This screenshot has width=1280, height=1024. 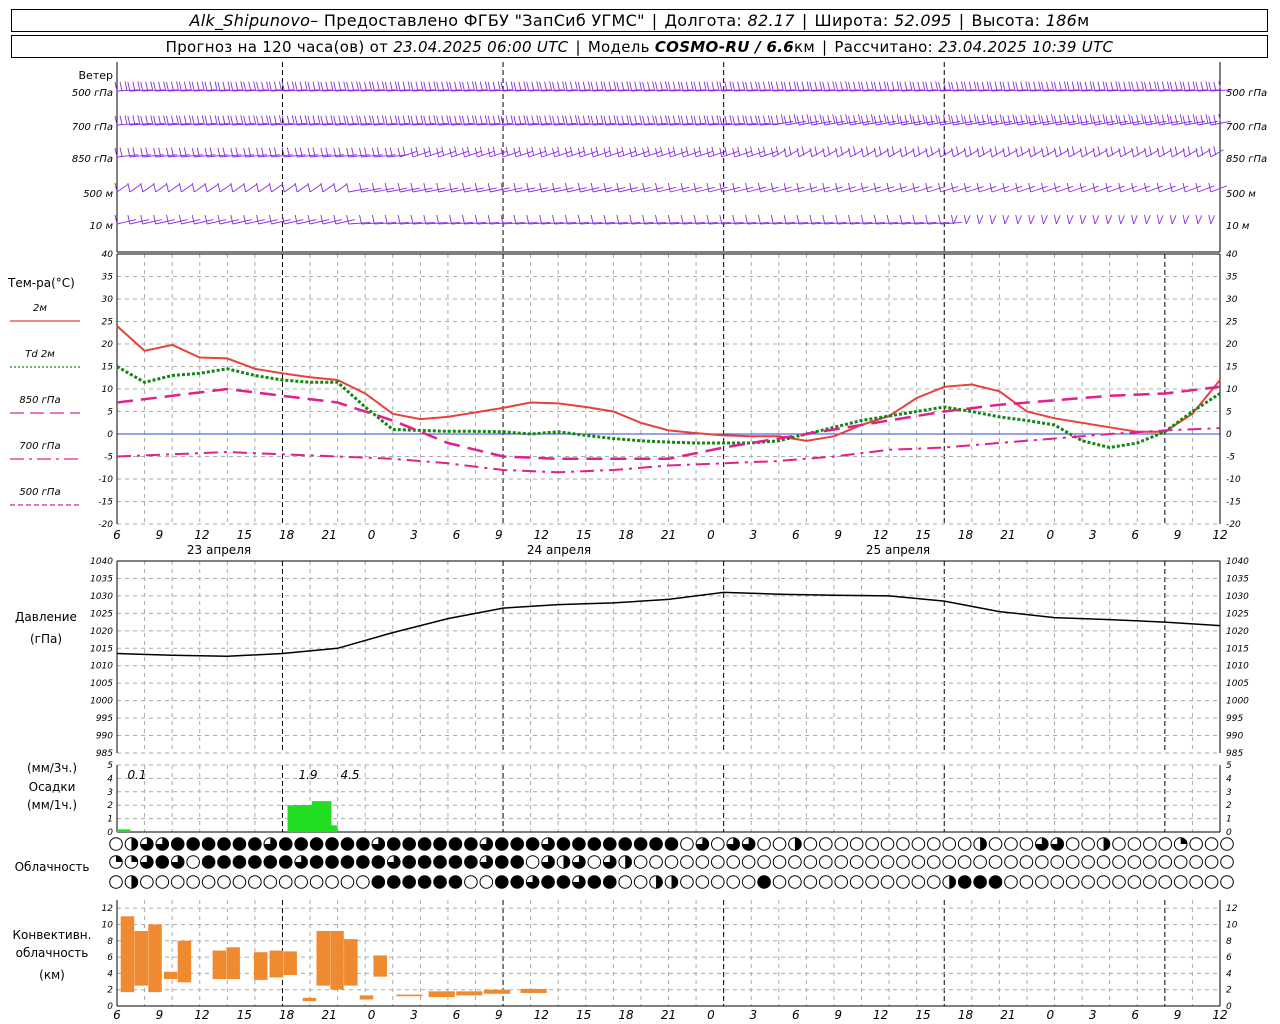 I want to click on pressure-unit: (гПа), so click(x=46, y=639).